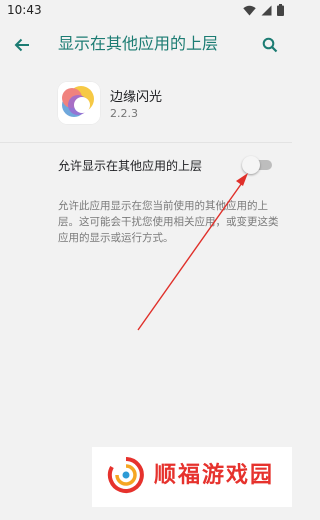  Describe the element at coordinates (249, 10) in the screenshot. I see `wifi-icon` at that location.